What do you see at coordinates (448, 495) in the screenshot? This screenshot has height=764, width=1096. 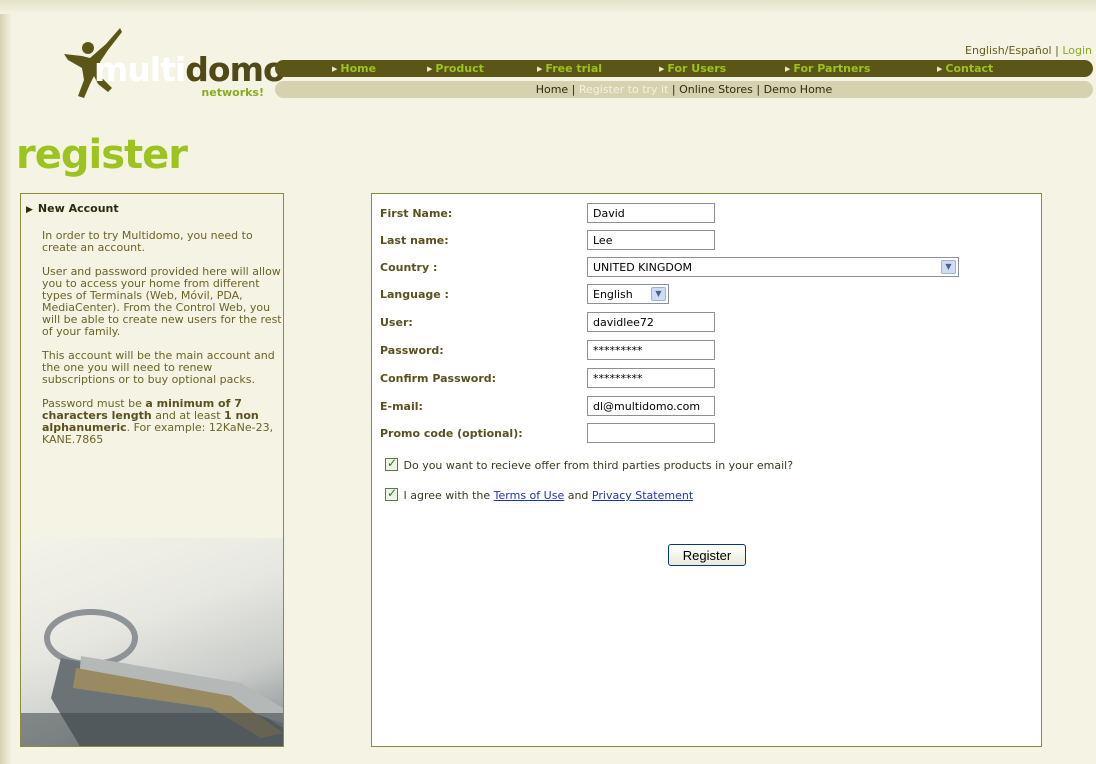 I see `agree-label: I agree with the` at bounding box center [448, 495].